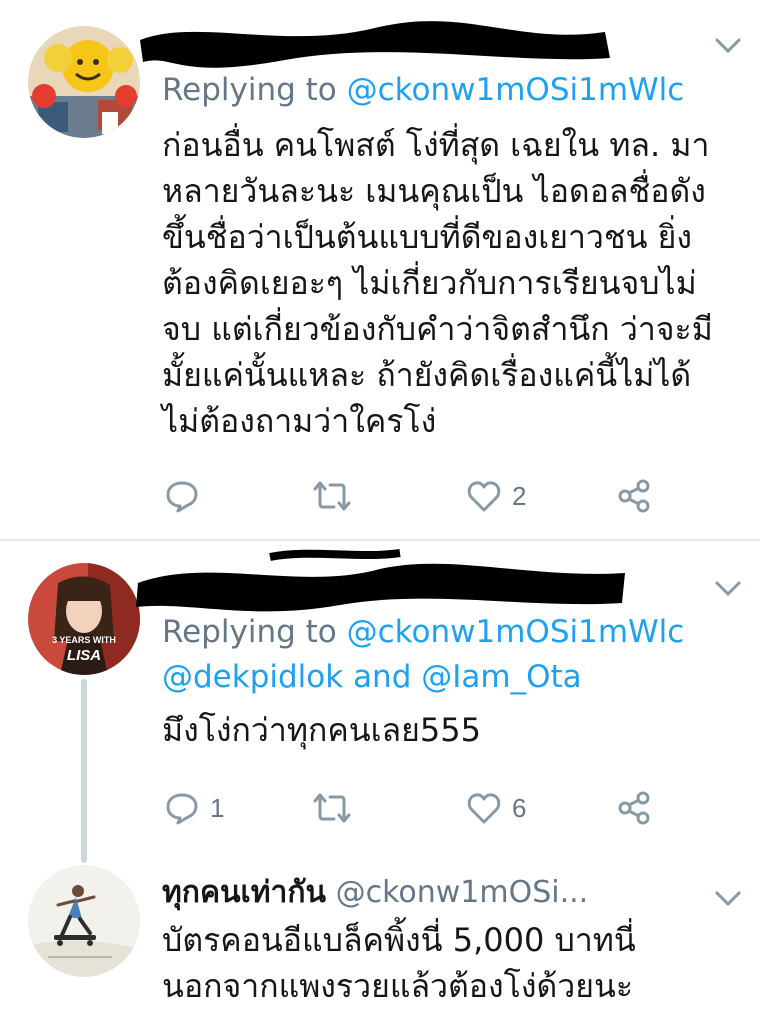 The height and width of the screenshot is (1024, 760). I want to click on reply-button: 1, so click(194, 808).